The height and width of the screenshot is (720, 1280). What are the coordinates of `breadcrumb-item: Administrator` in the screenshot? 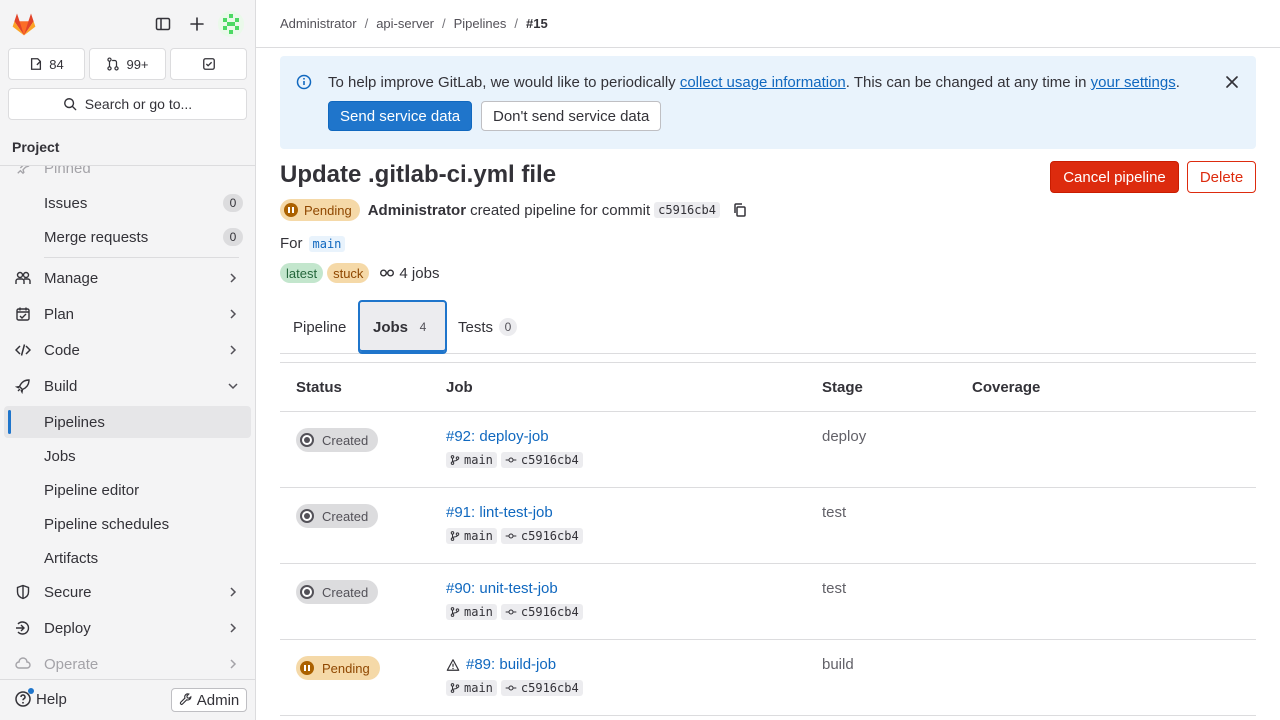 It's located at (318, 23).